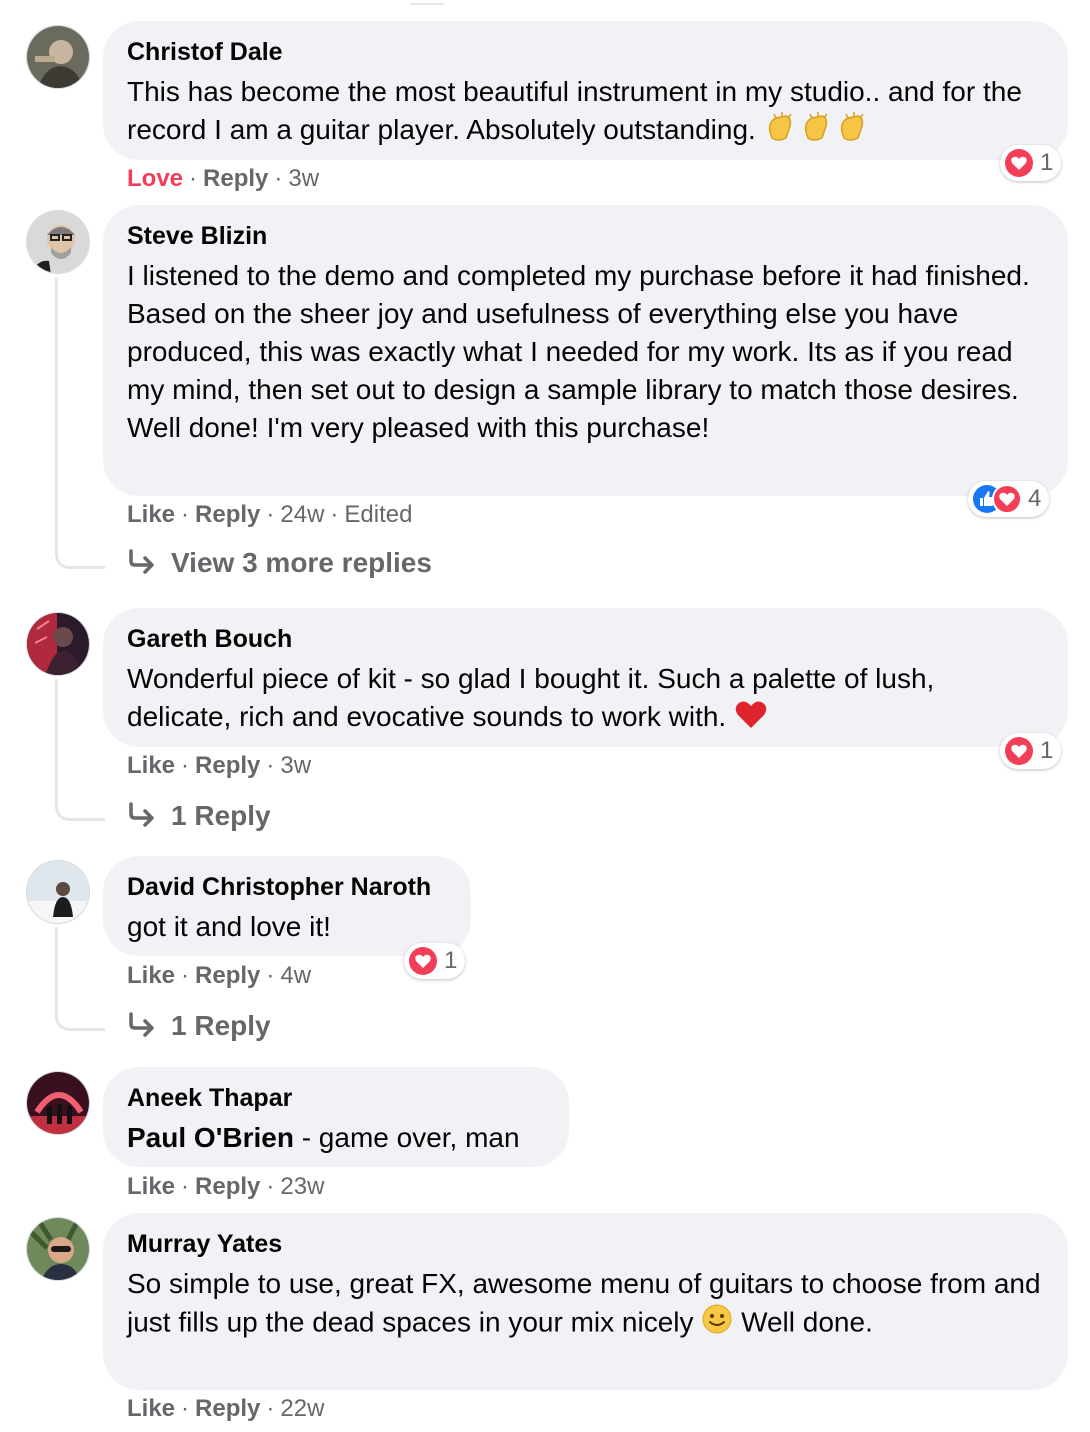  What do you see at coordinates (378, 514) in the screenshot?
I see `edited-label: Edited` at bounding box center [378, 514].